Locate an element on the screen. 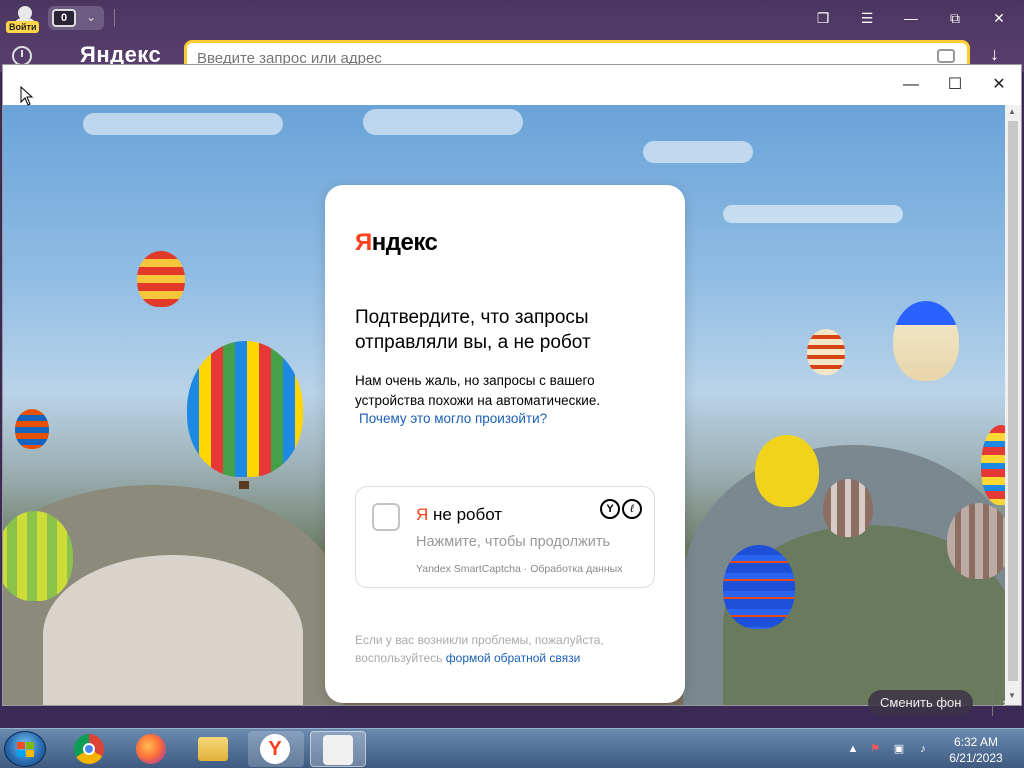 The width and height of the screenshot is (1024, 768). close-button: ✕ is located at coordinates (999, 18).